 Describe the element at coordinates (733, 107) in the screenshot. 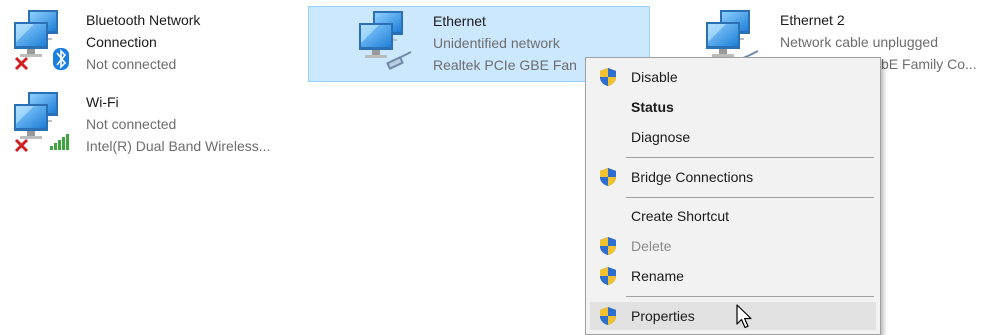

I see `menu-item-status: Status` at that location.